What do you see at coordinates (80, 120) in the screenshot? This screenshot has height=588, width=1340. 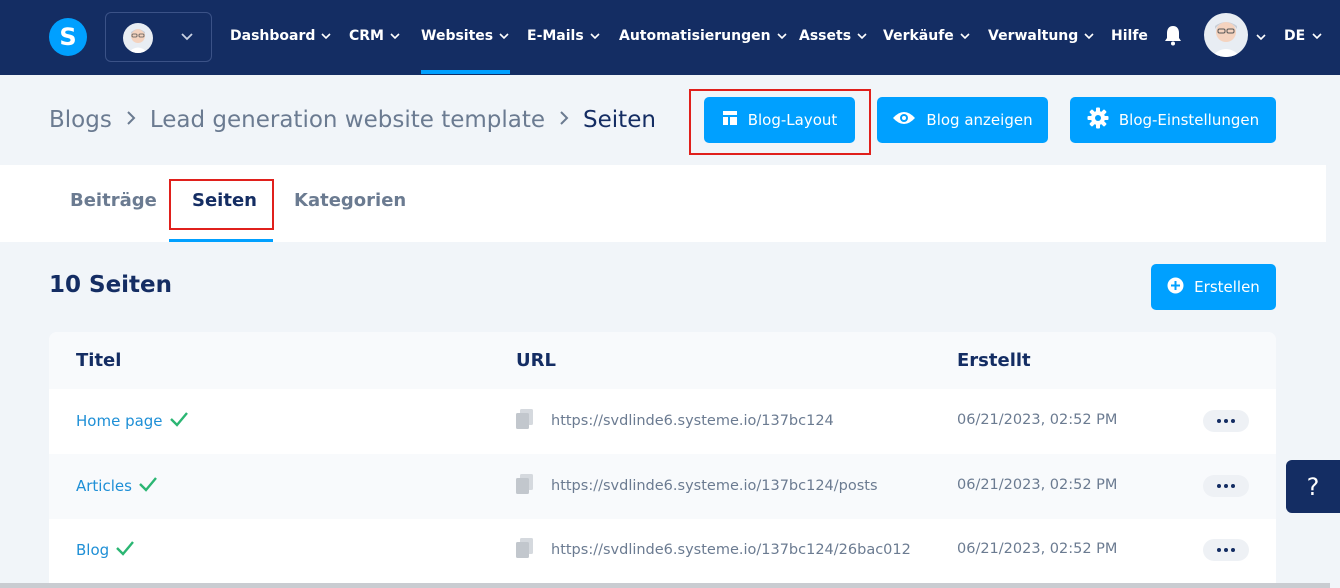 I see `breadcrumb-blogs: Blogs` at bounding box center [80, 120].